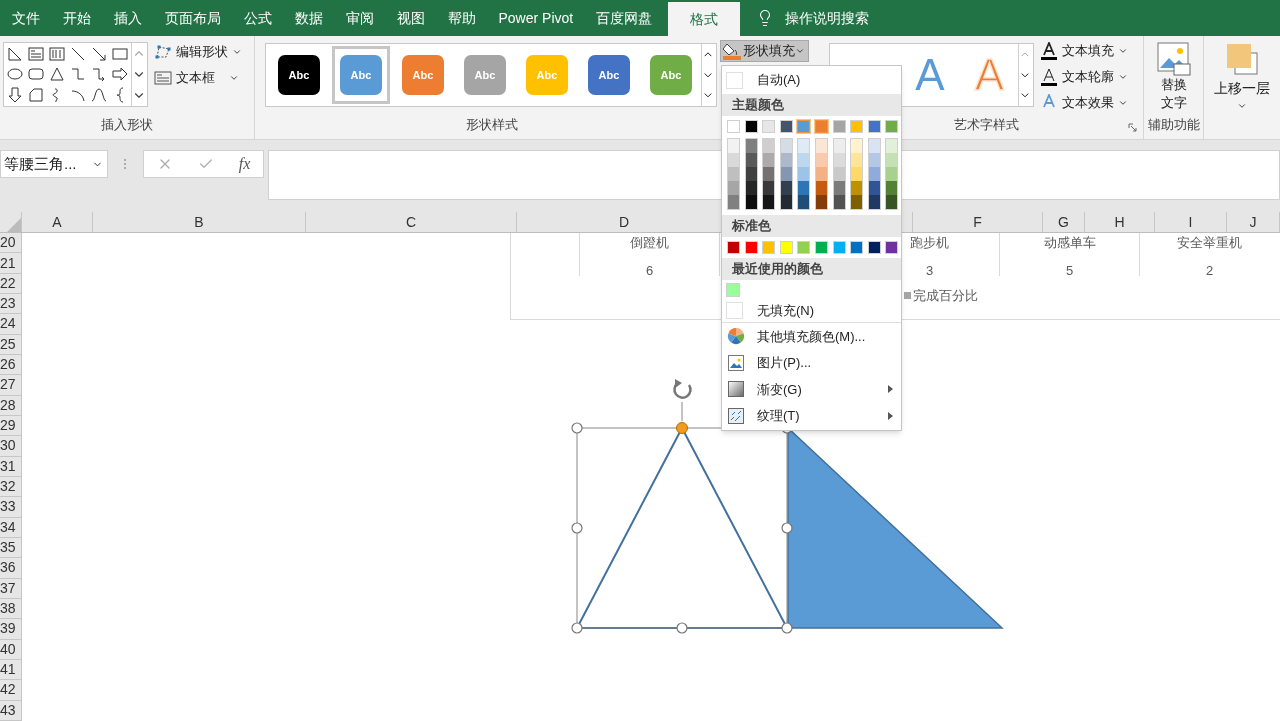  What do you see at coordinates (11, 426) in the screenshot?
I see `row-header: 29` at bounding box center [11, 426].